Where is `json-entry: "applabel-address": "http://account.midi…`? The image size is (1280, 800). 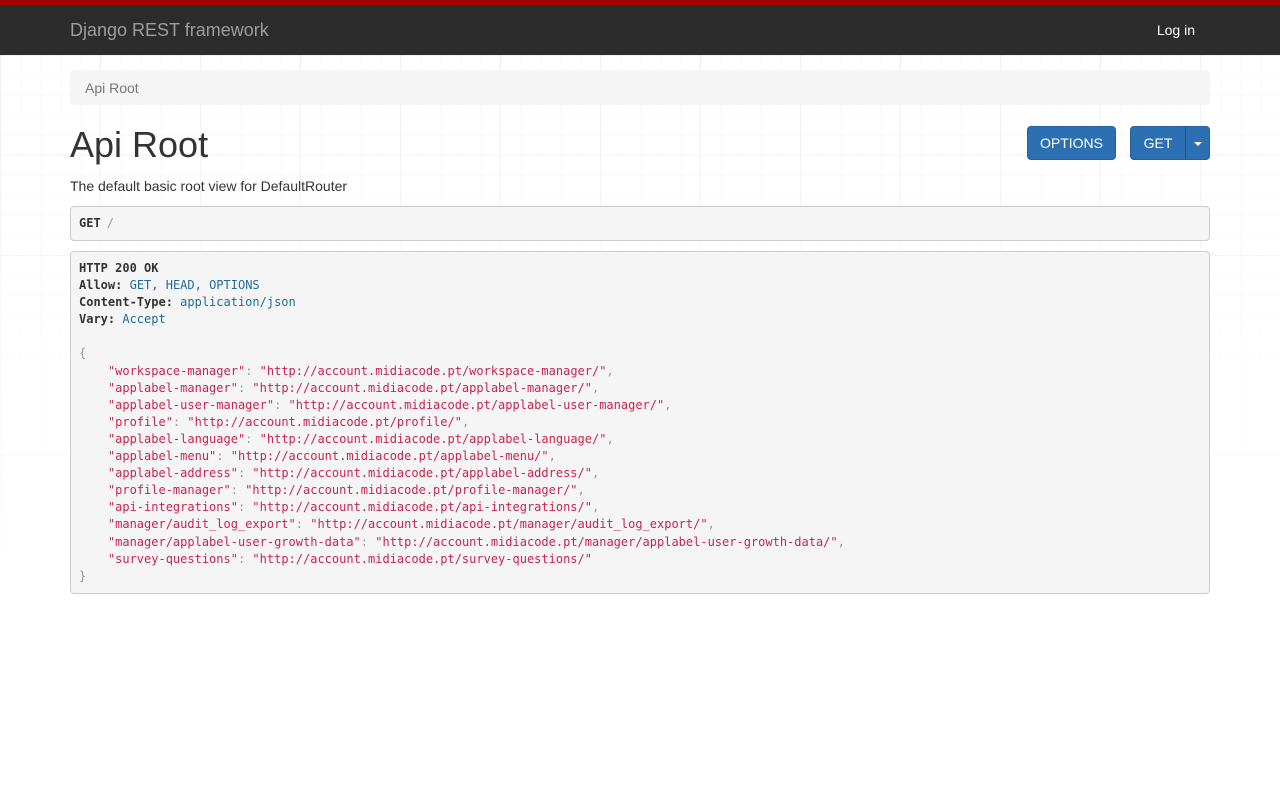 json-entry: "applabel-address": "http://account.midi… is located at coordinates (339, 473).